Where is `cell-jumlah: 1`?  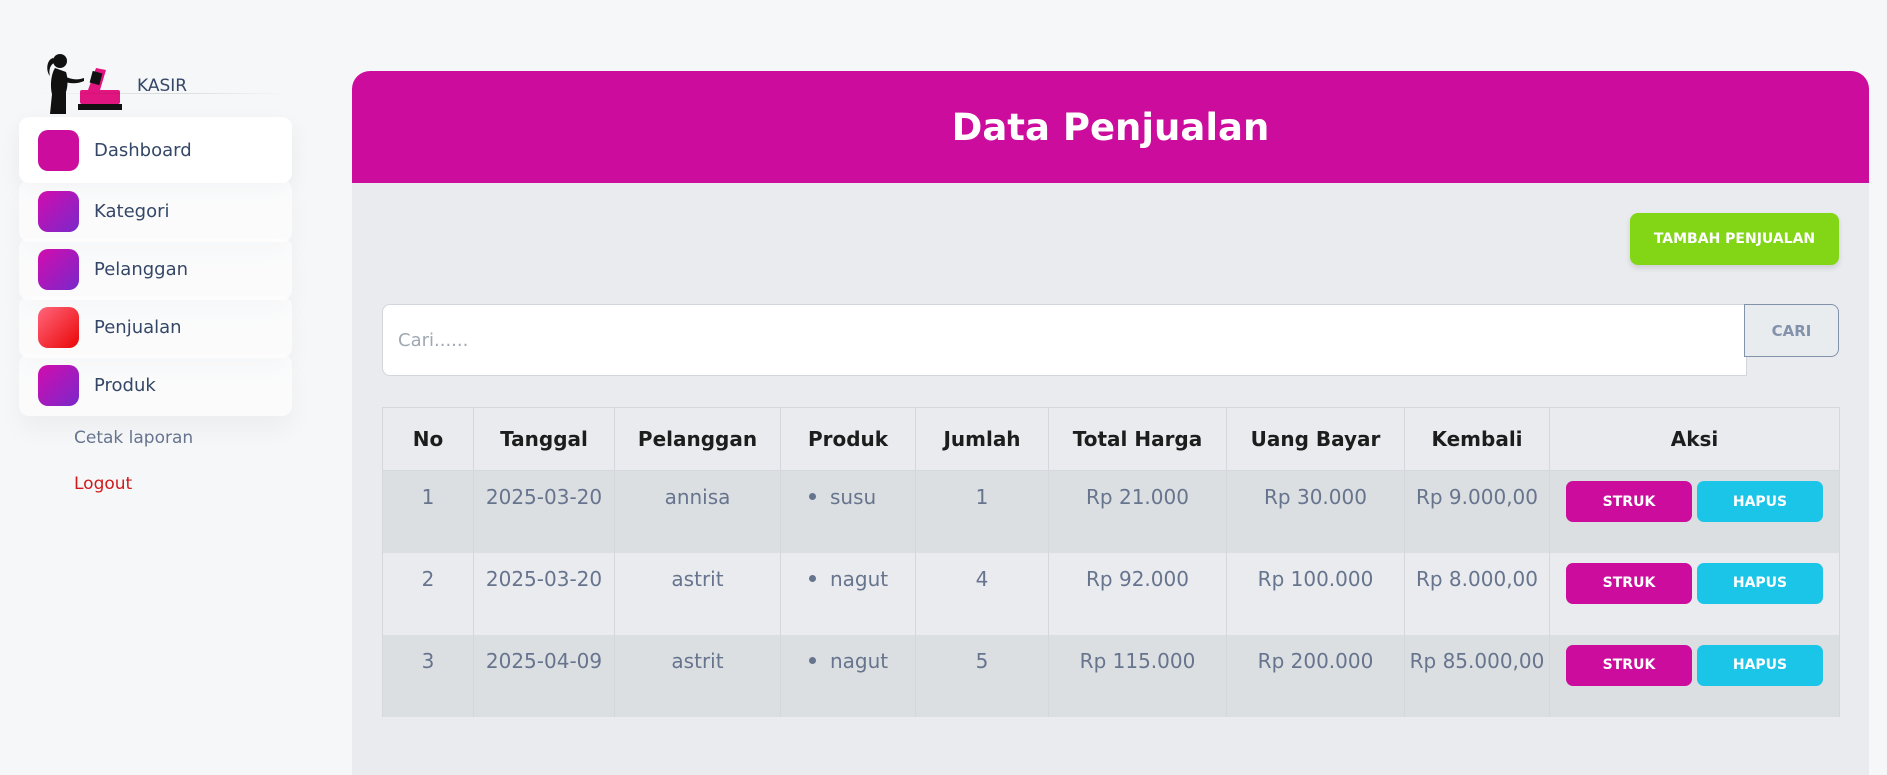
cell-jumlah: 1 is located at coordinates (982, 511).